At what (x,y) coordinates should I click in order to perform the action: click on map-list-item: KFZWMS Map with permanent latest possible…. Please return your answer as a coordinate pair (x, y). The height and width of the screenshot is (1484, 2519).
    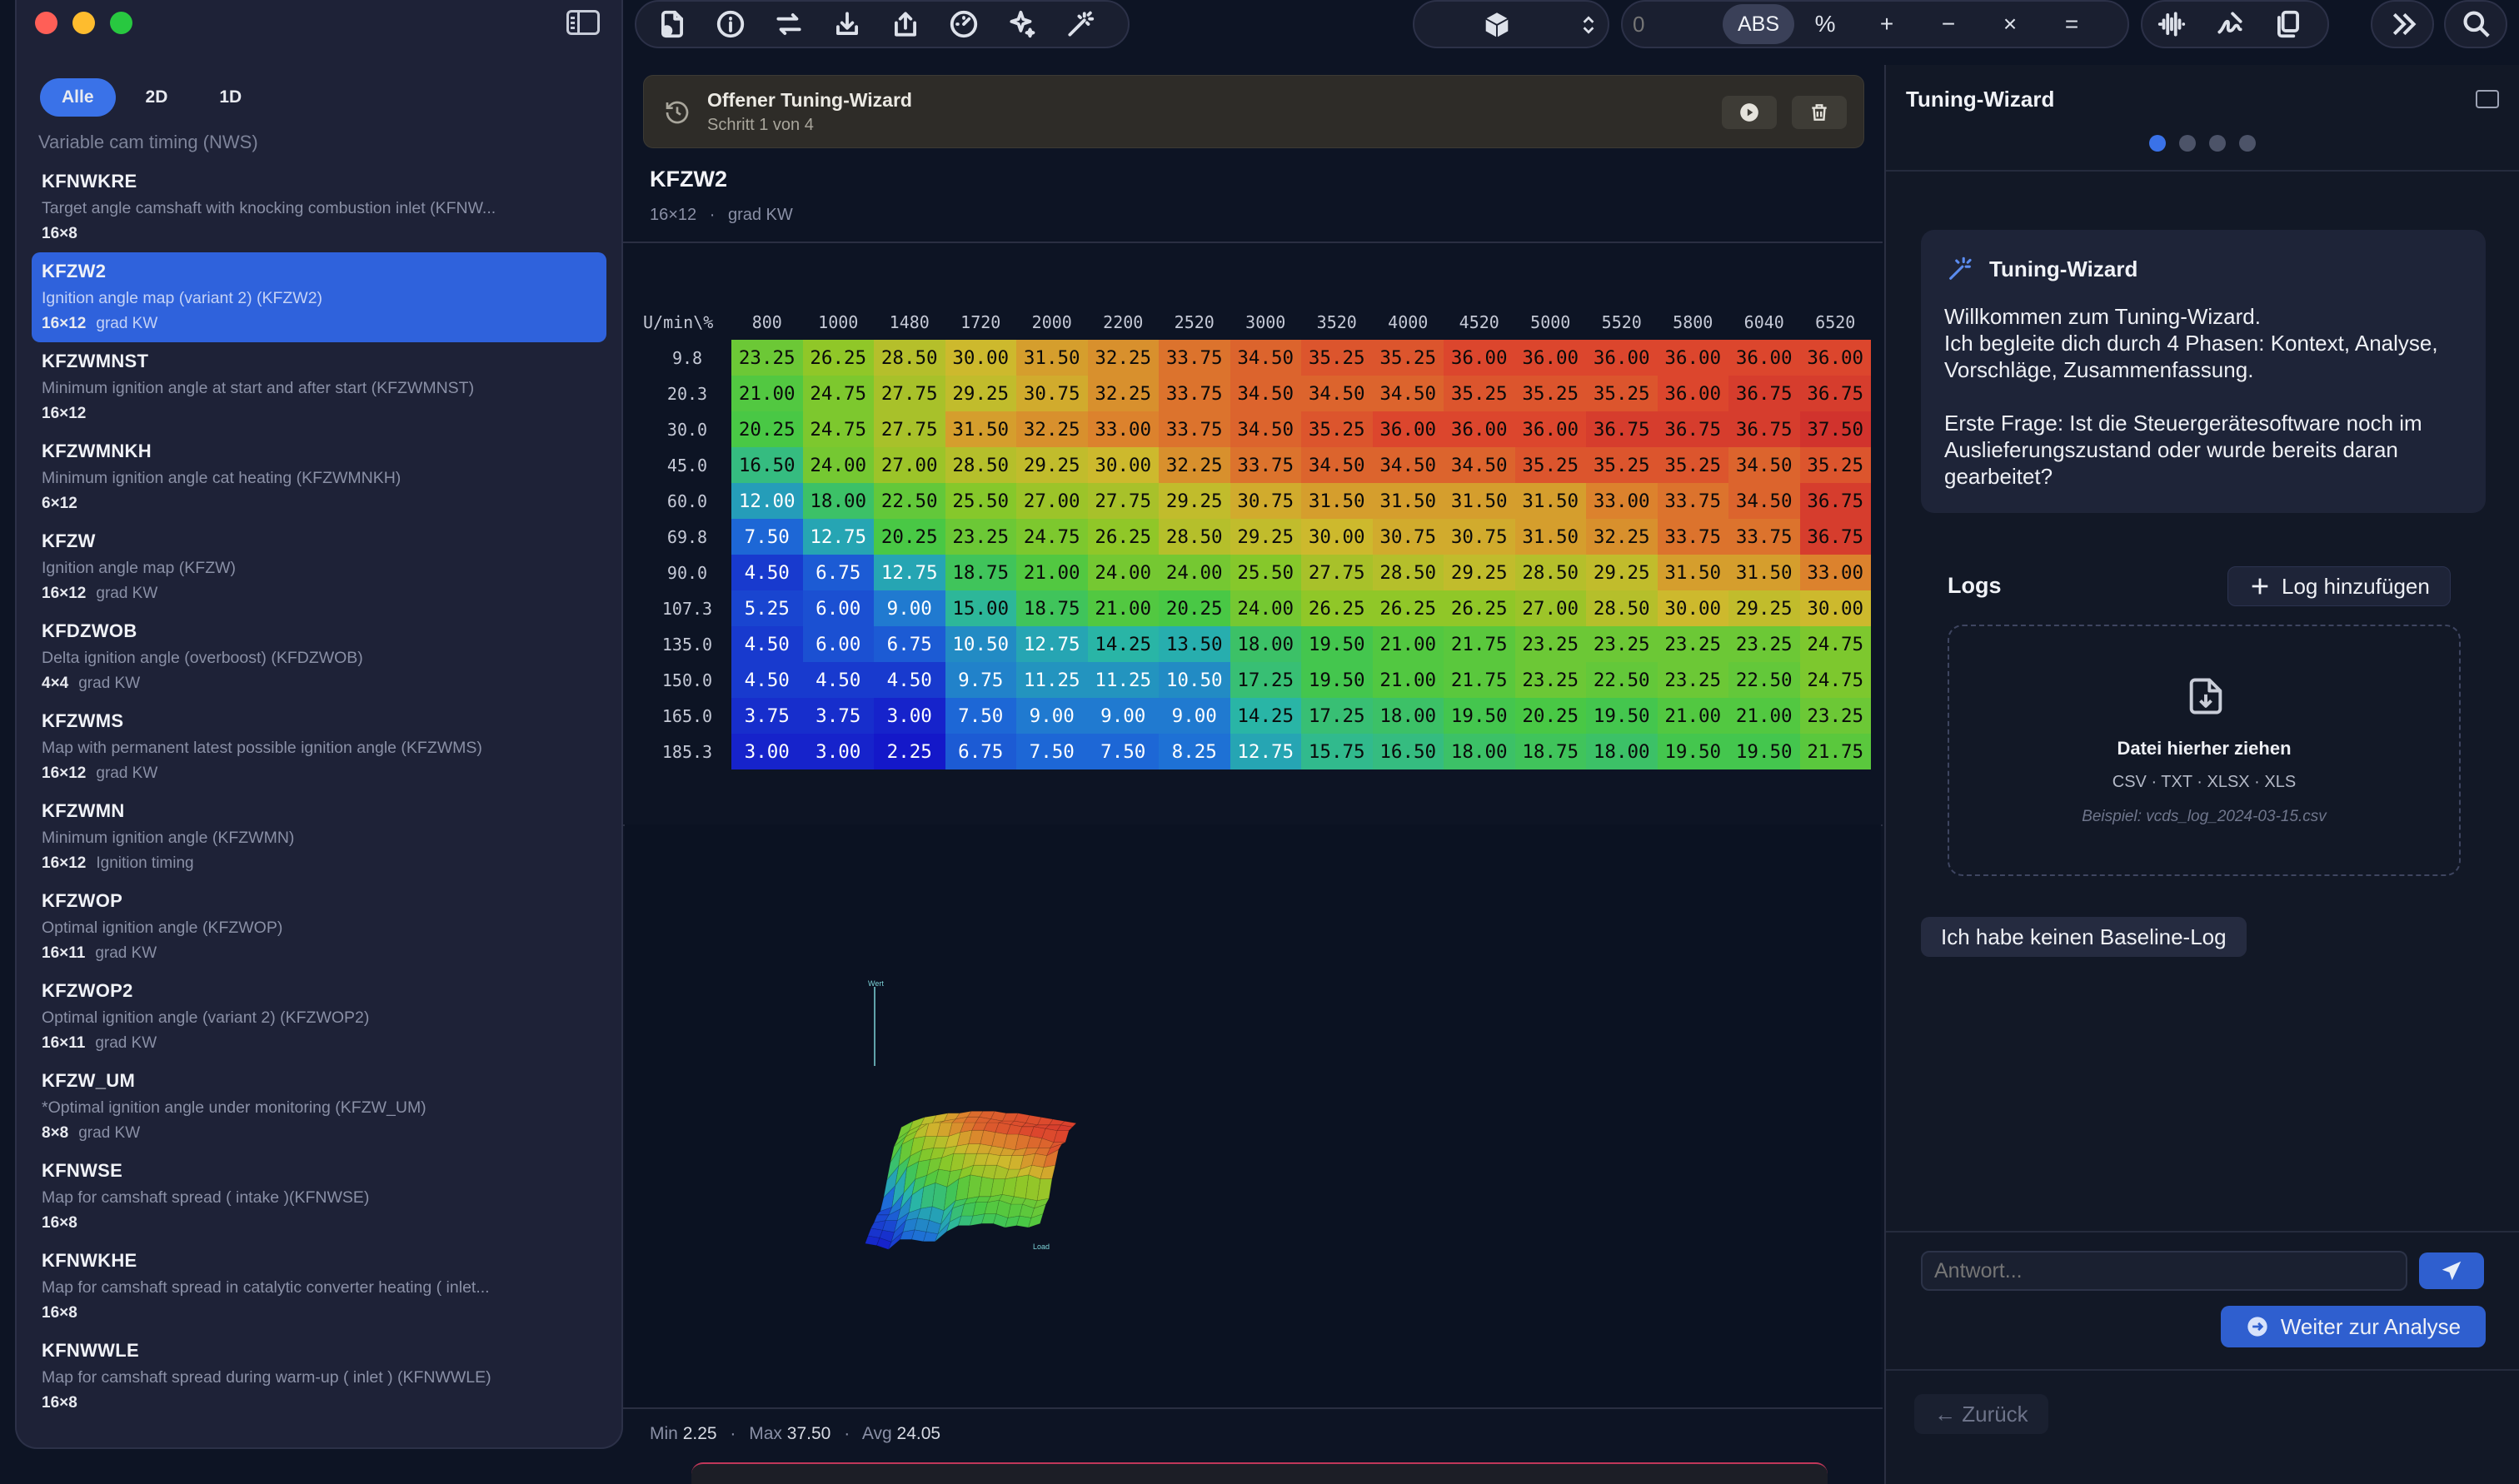
    Looking at the image, I should click on (319, 747).